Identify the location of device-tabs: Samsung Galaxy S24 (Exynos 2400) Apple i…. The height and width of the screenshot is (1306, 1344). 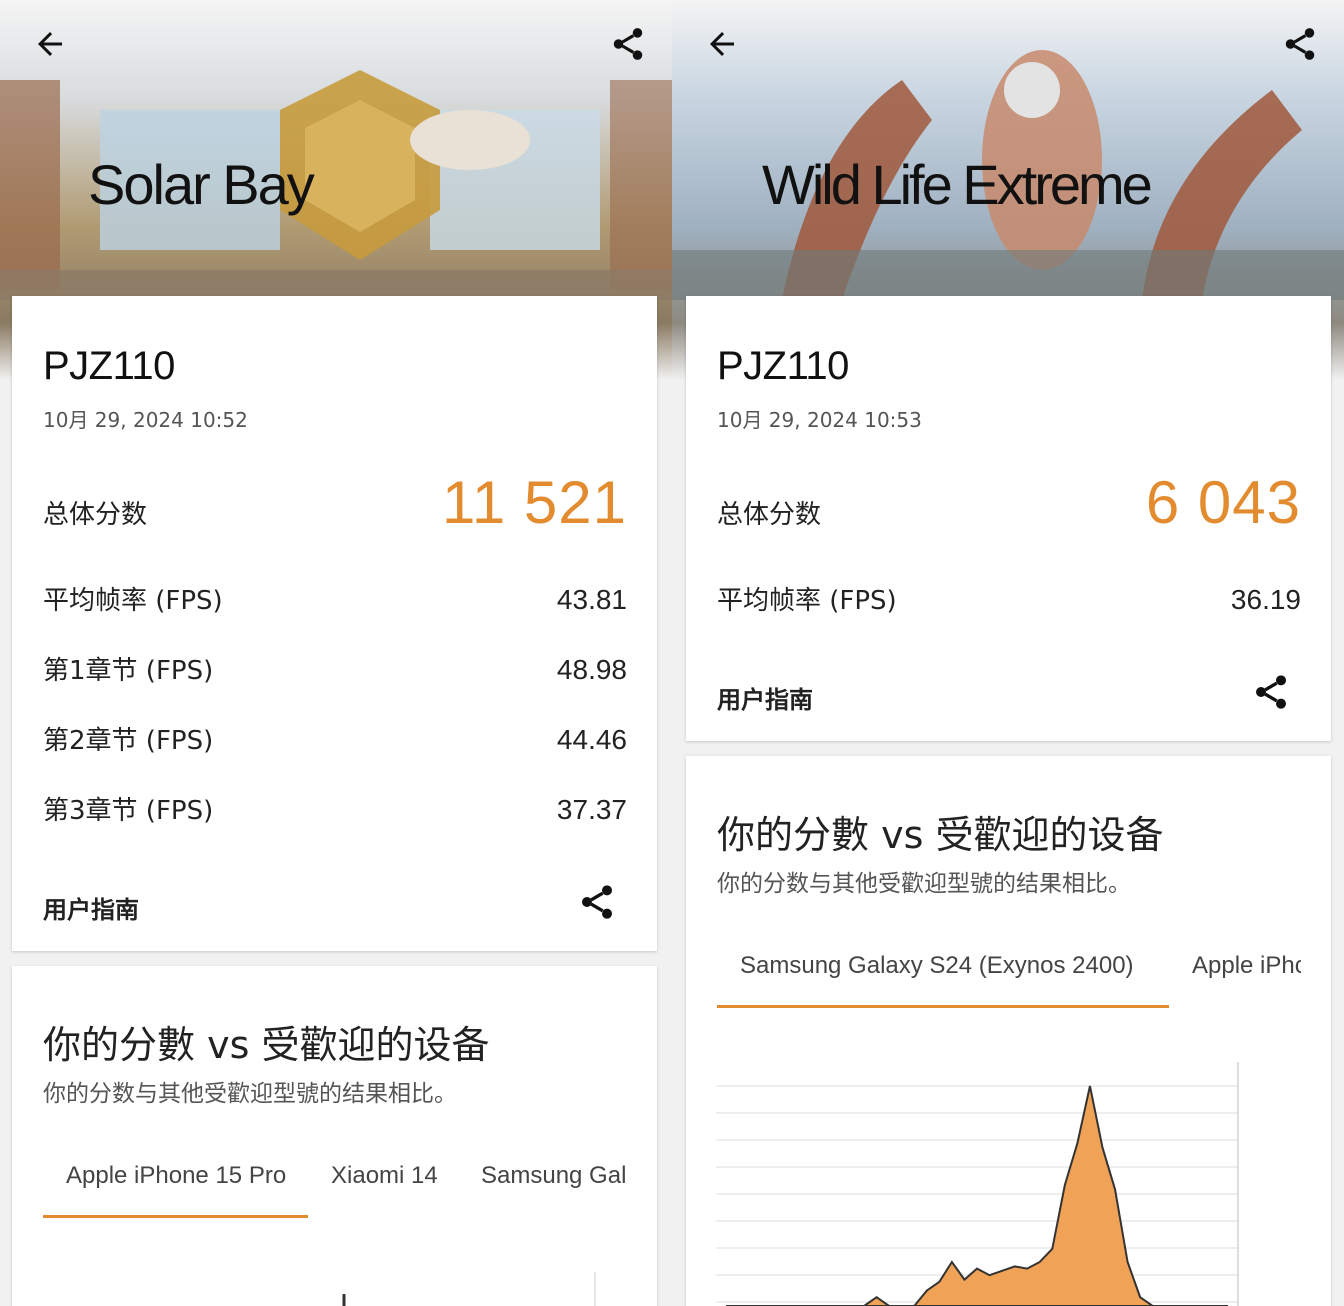
(1009, 982).